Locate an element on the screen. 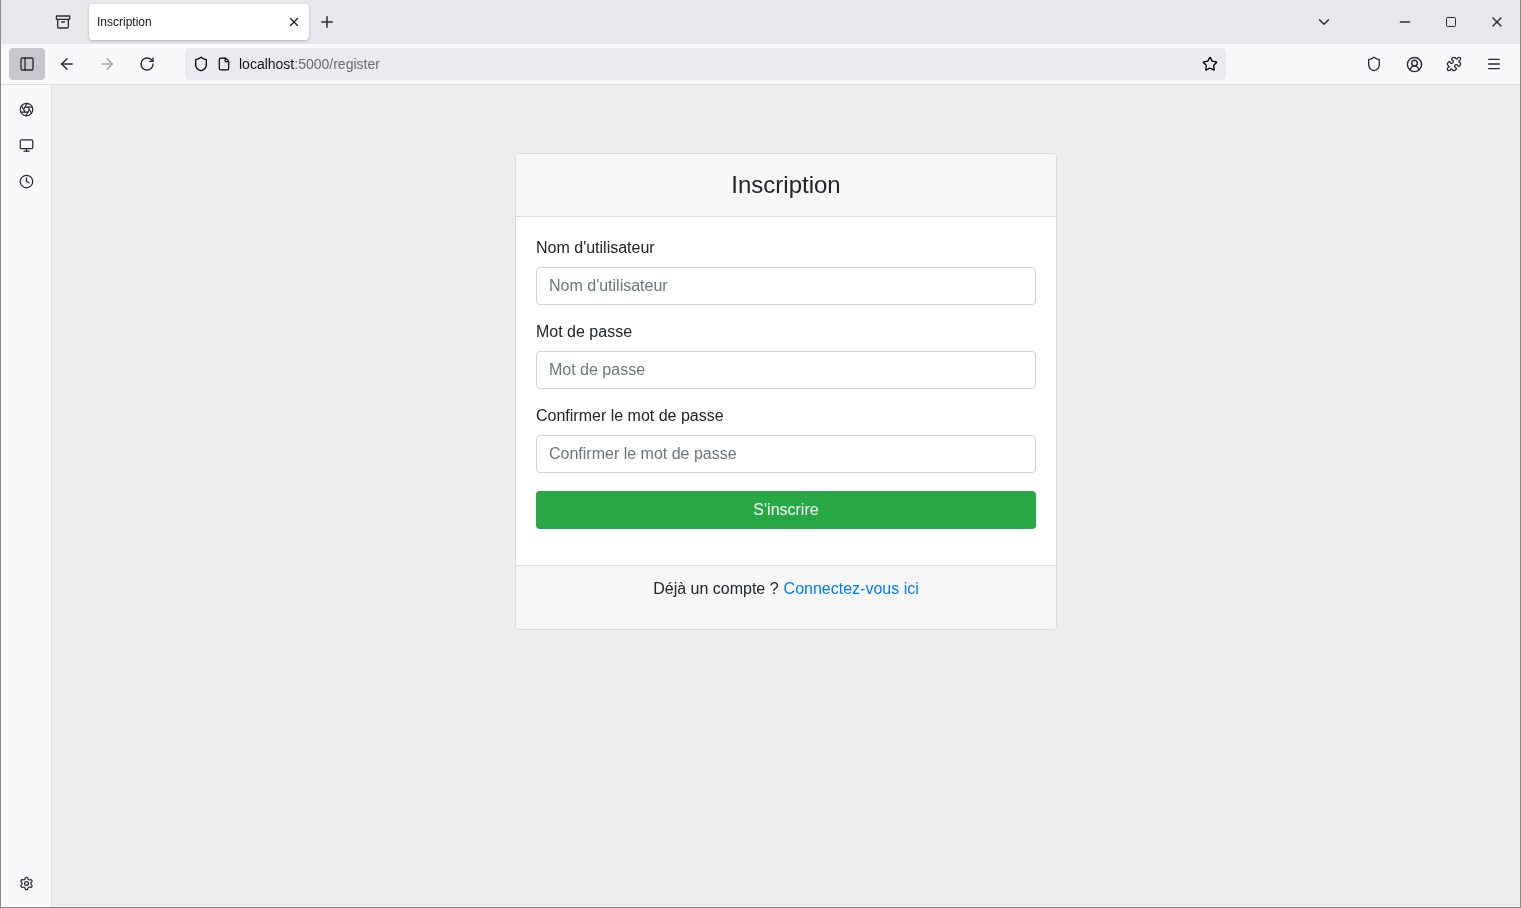 The height and width of the screenshot is (908, 1521). url-host: localhost is located at coordinates (267, 64).